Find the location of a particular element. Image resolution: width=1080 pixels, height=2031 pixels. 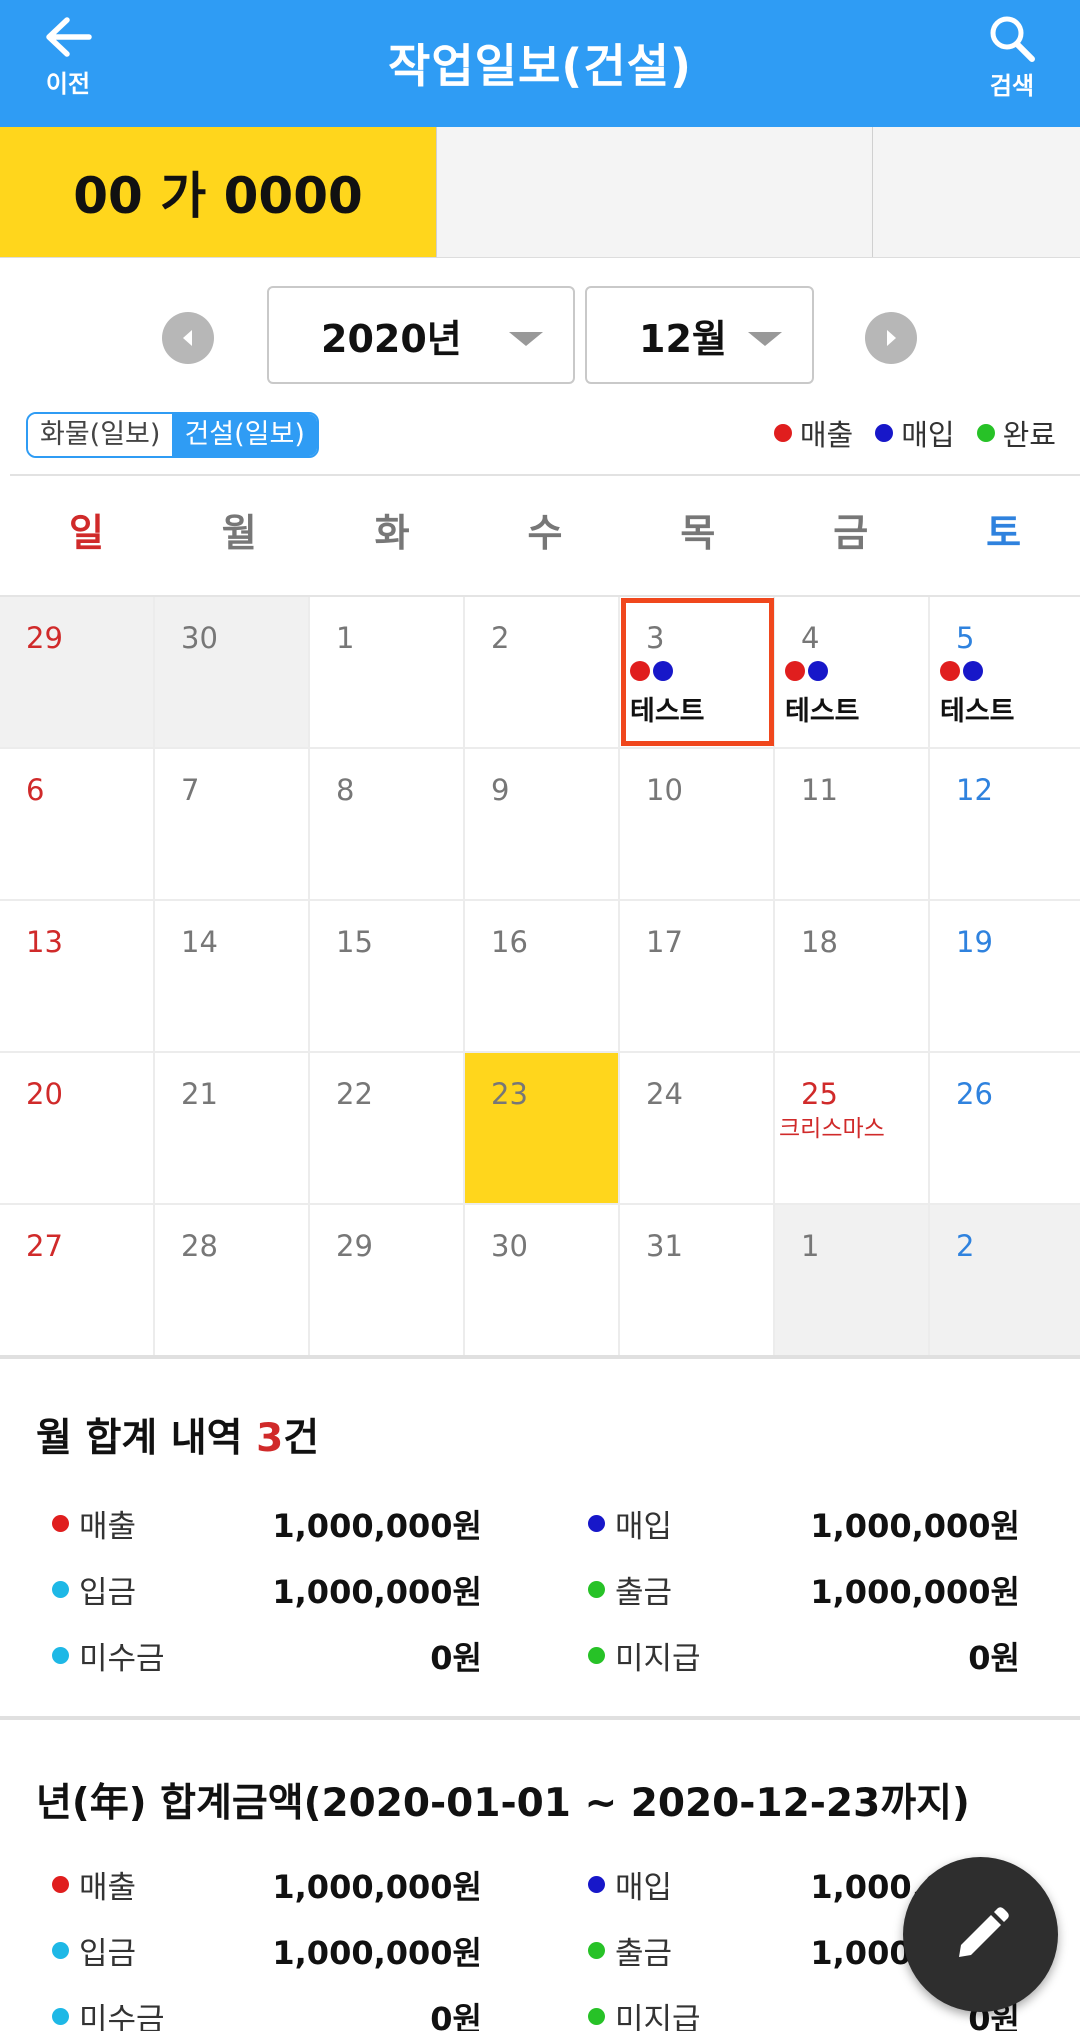

calendar-day-cell: 23 is located at coordinates (542, 1128).